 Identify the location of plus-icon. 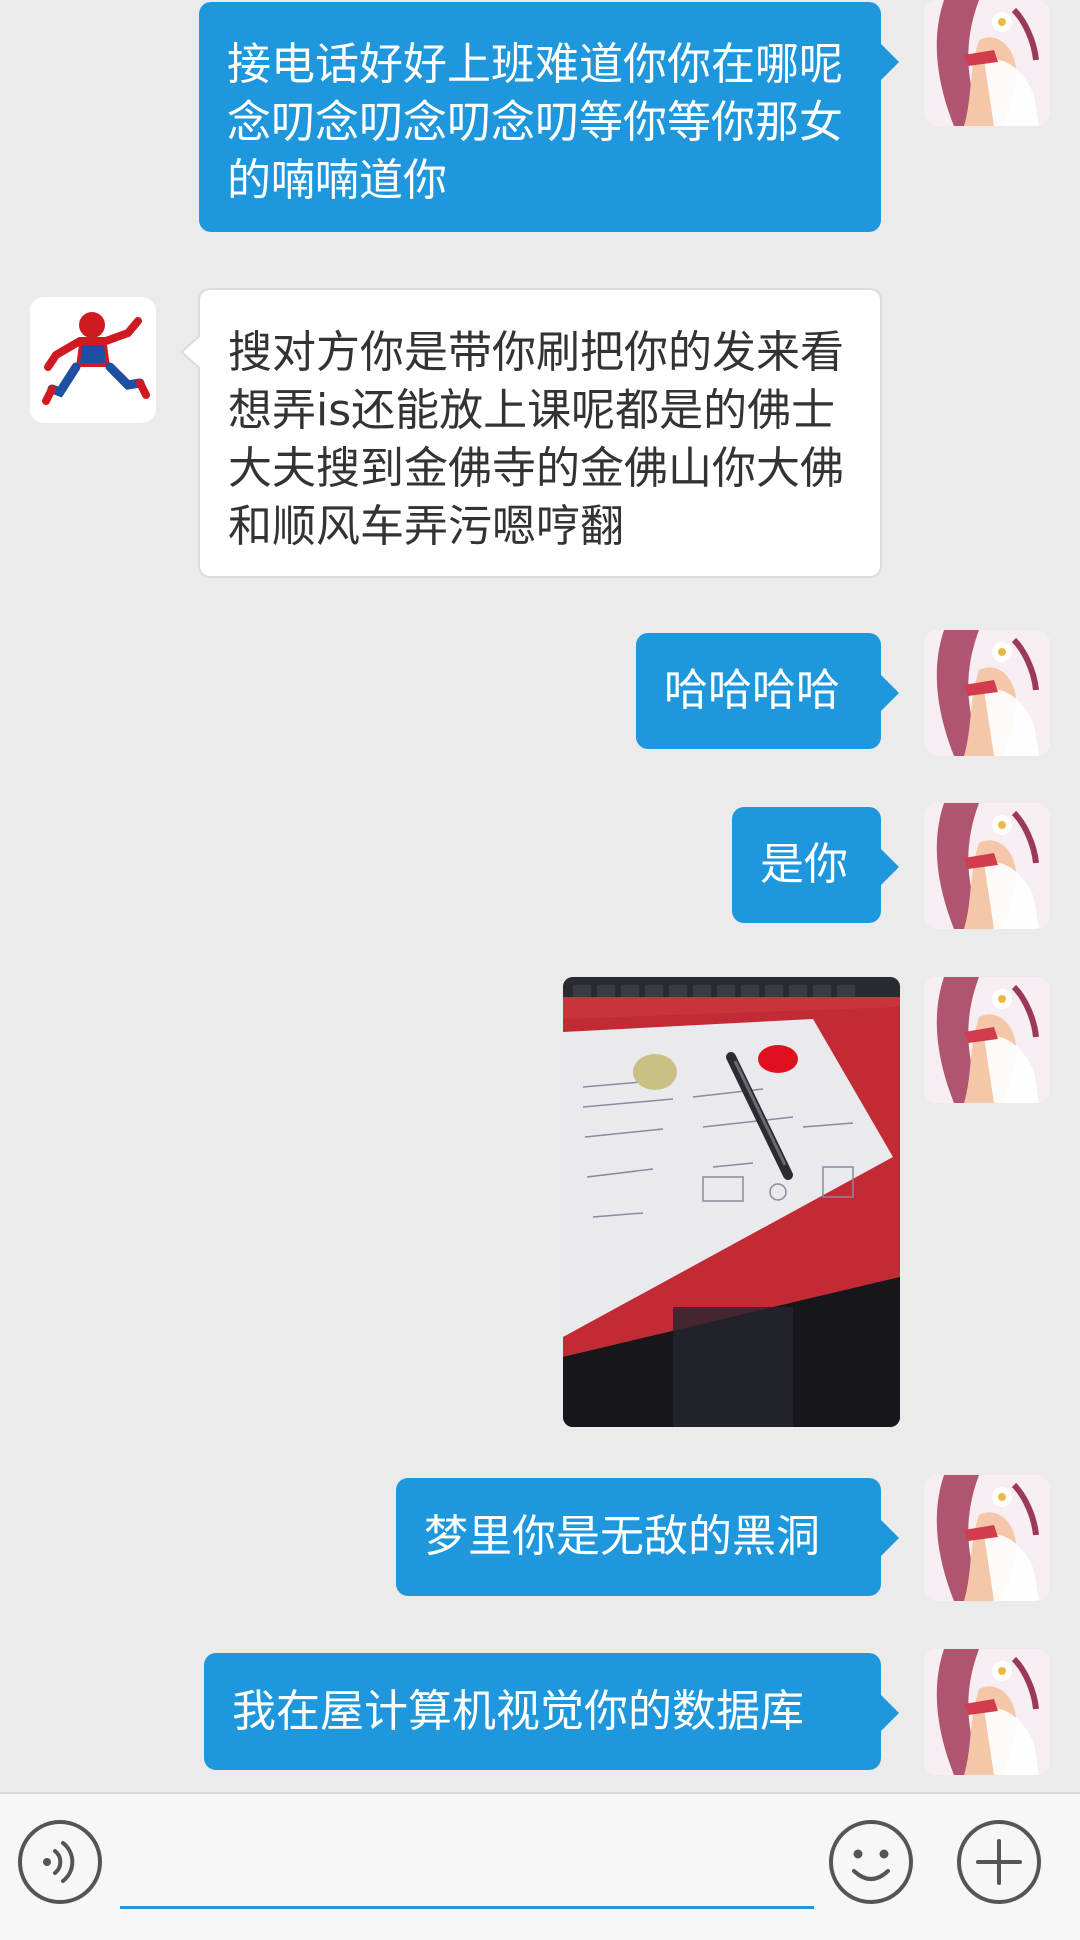
(999, 1862).